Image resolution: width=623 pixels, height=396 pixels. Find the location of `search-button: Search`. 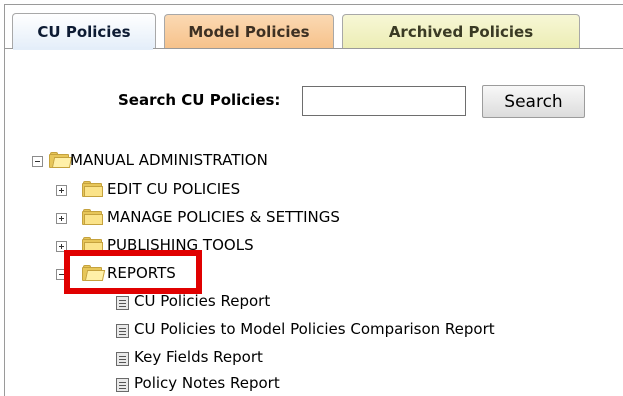

search-button: Search is located at coordinates (533, 101).